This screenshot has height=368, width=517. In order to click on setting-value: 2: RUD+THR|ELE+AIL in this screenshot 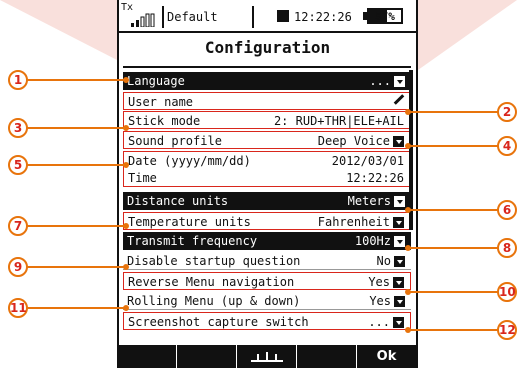, I will do `click(339, 121)`.